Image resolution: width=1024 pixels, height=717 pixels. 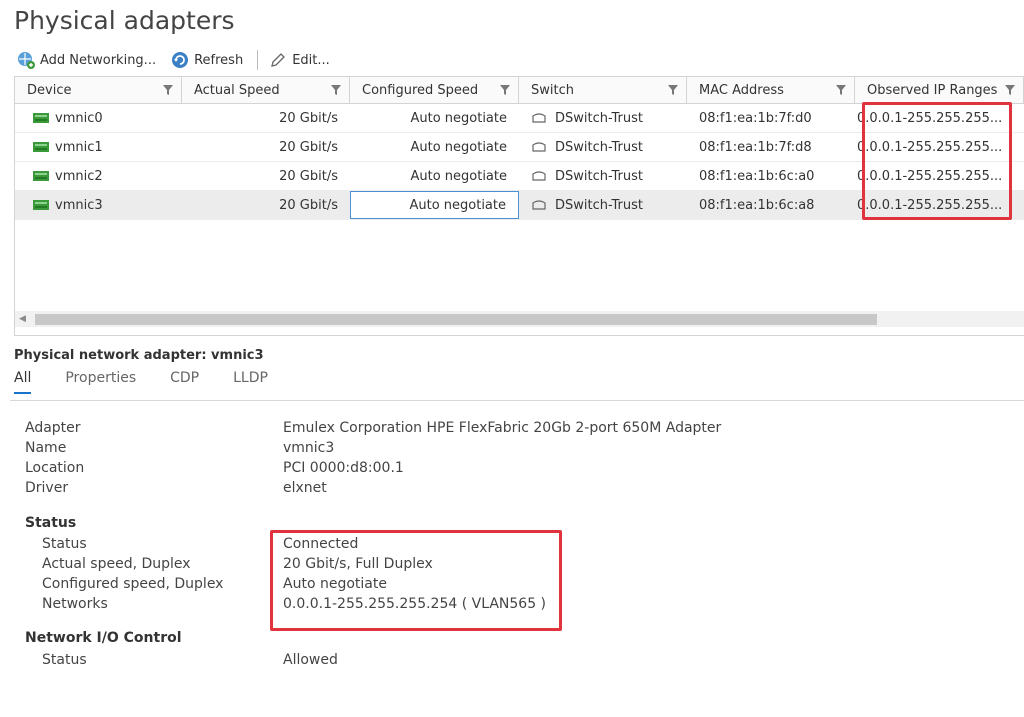 I want to click on name-value: vmnic3, so click(x=309, y=448).